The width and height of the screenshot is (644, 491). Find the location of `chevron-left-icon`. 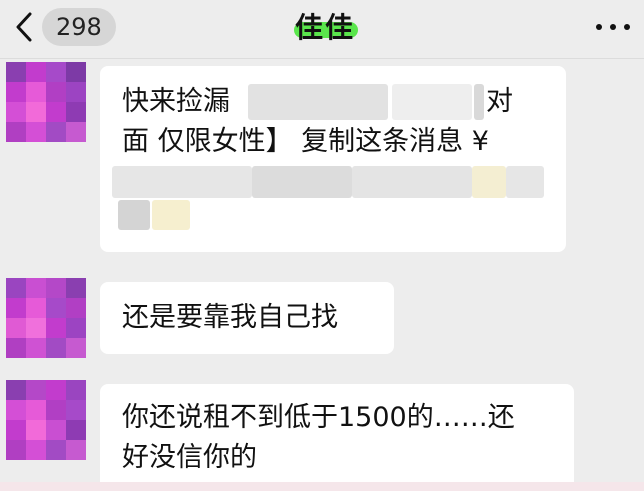

chevron-left-icon is located at coordinates (24, 27).